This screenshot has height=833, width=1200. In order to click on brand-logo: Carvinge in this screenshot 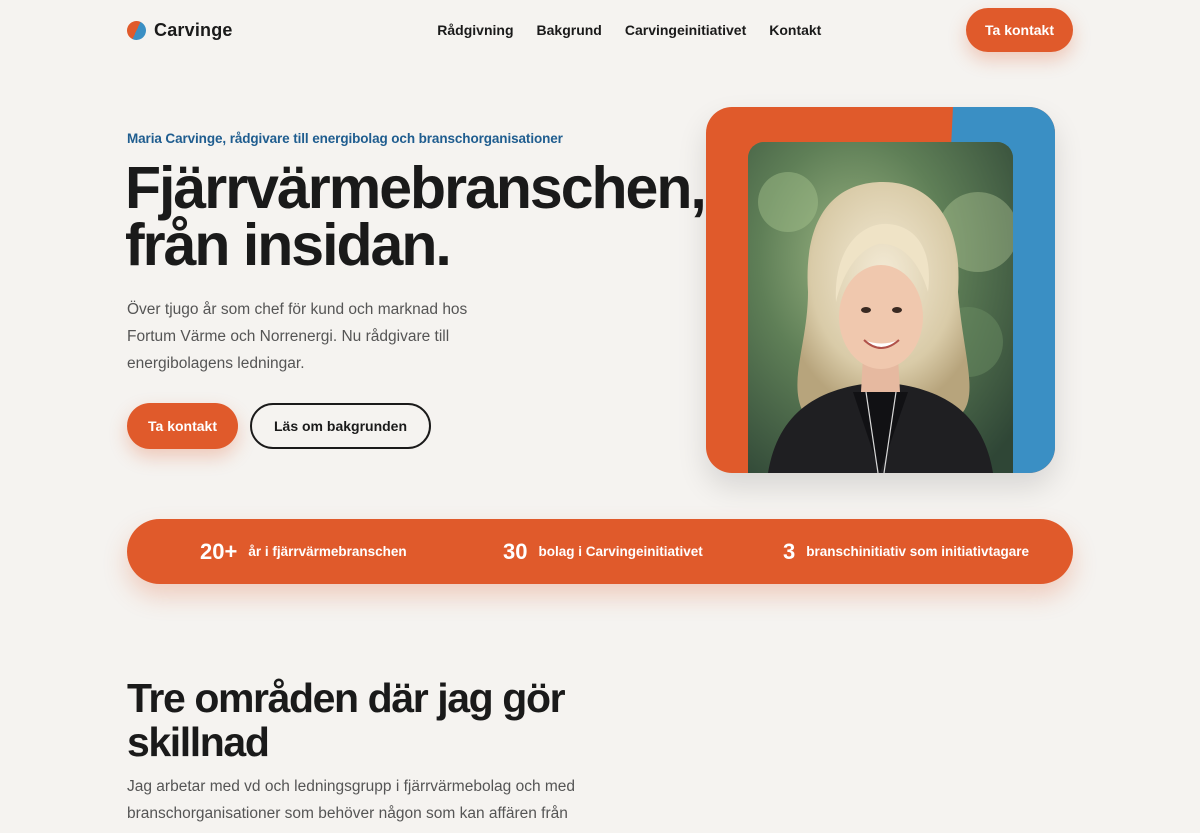, I will do `click(178, 30)`.